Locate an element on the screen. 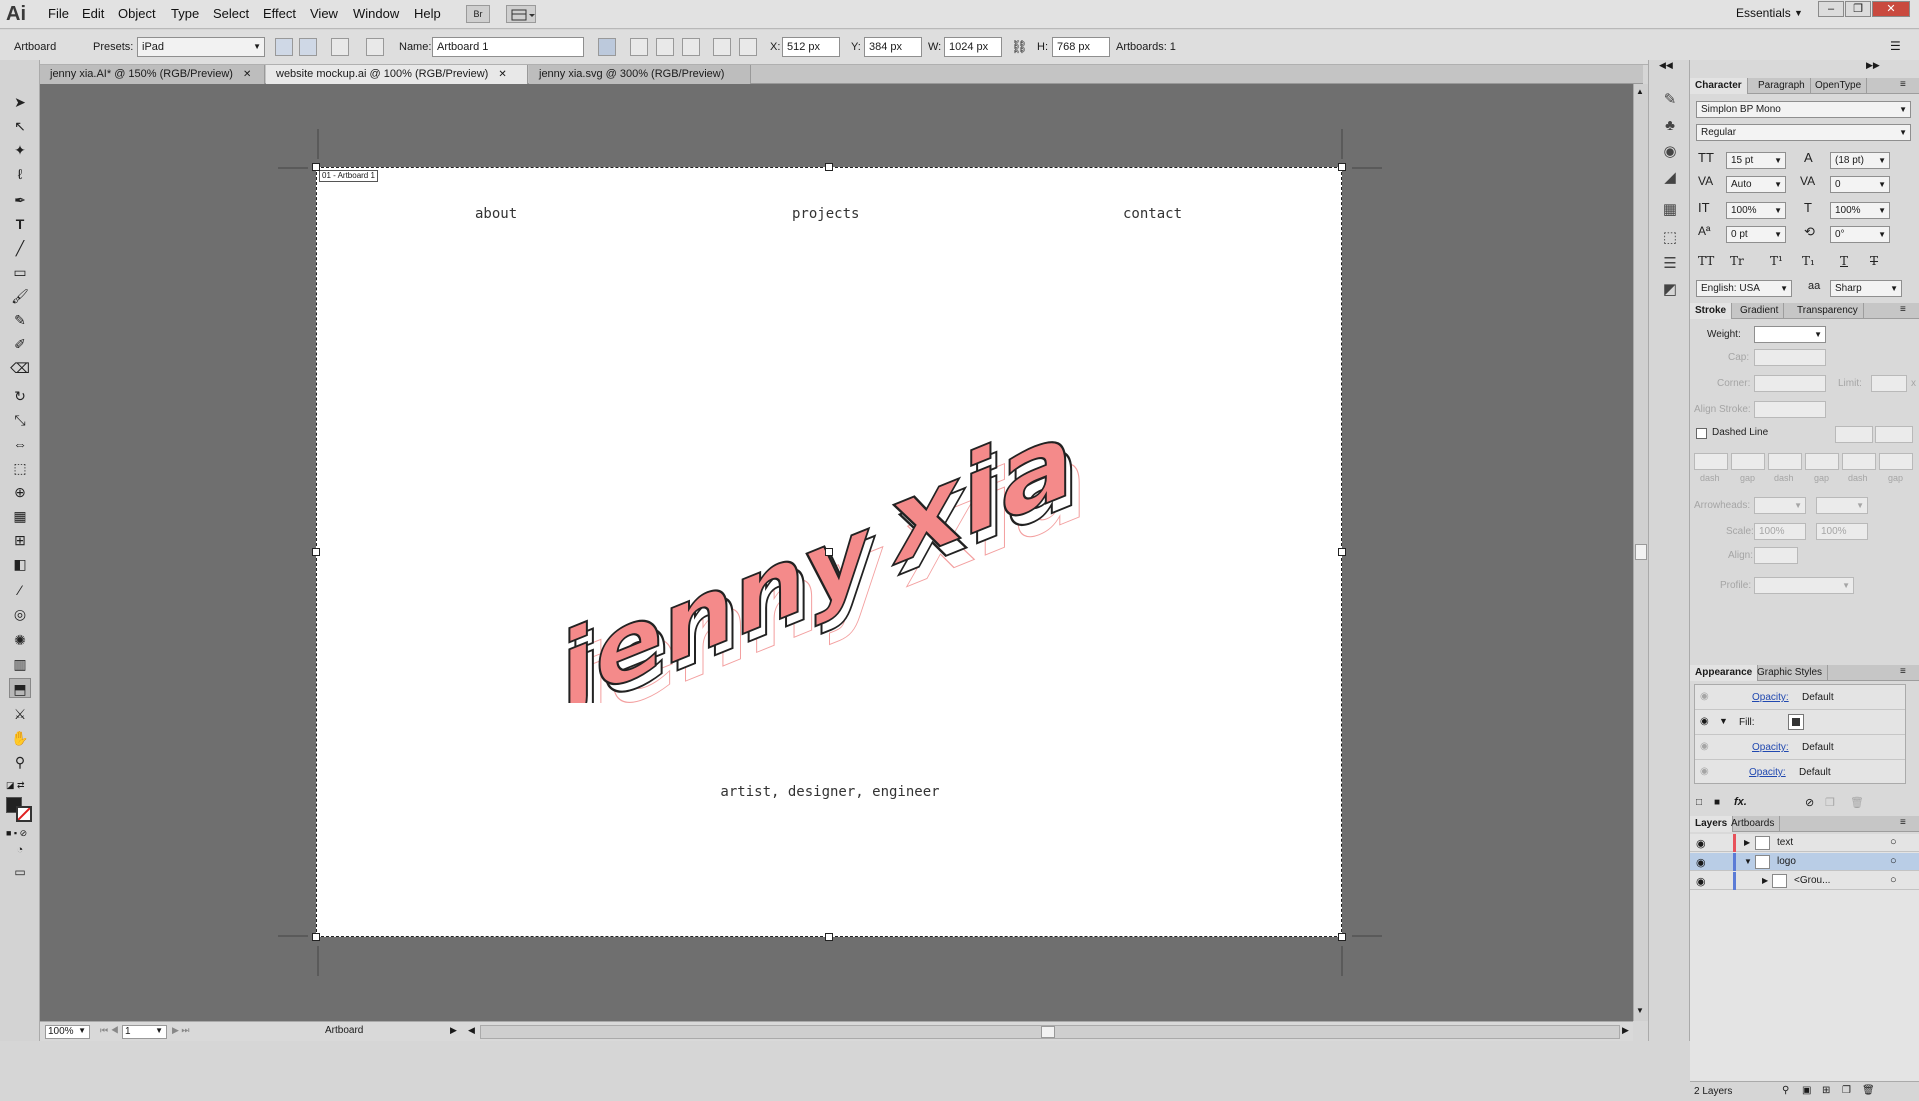 Image resolution: width=1919 pixels, height=1101 pixels. rotate-tool-icon: ↻ is located at coordinates (20, 396).